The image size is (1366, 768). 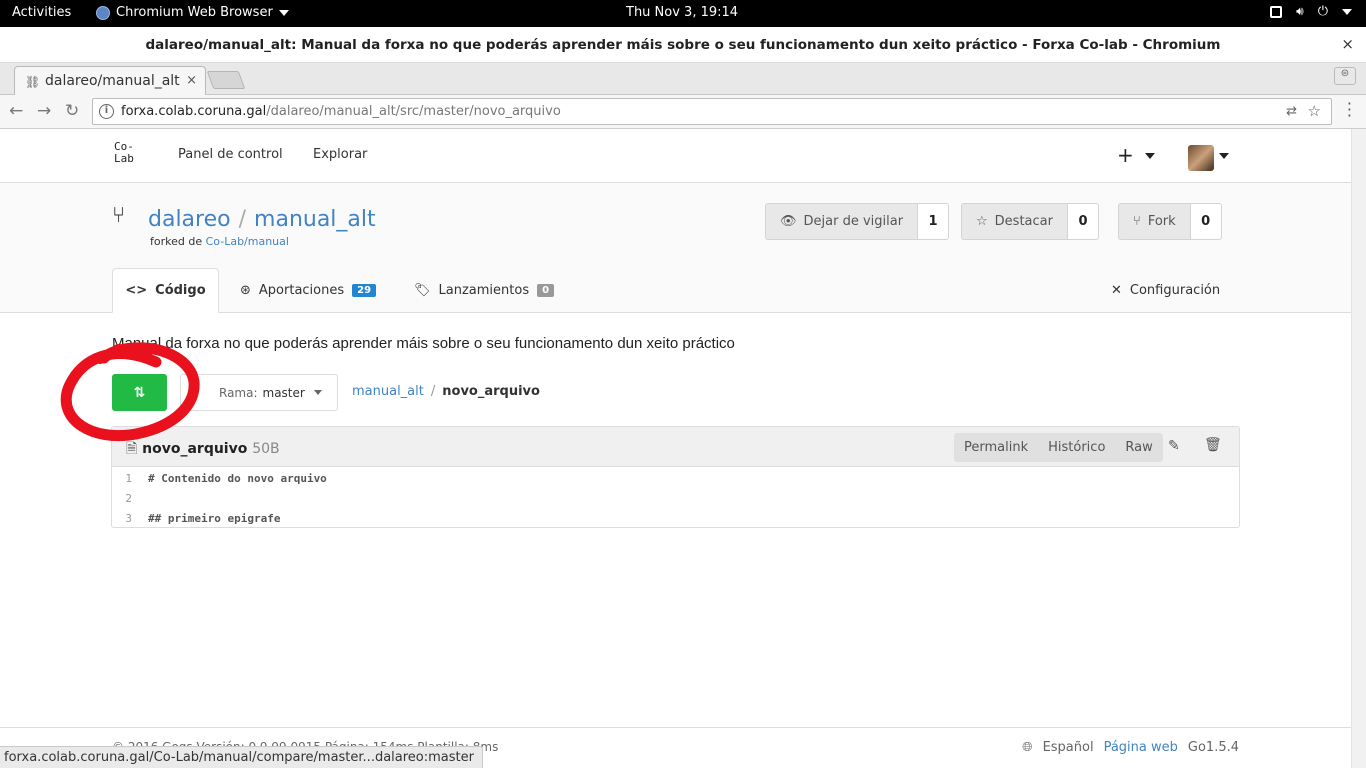 I want to click on line-text: ## primeiro epigrafe, so click(x=214, y=518).